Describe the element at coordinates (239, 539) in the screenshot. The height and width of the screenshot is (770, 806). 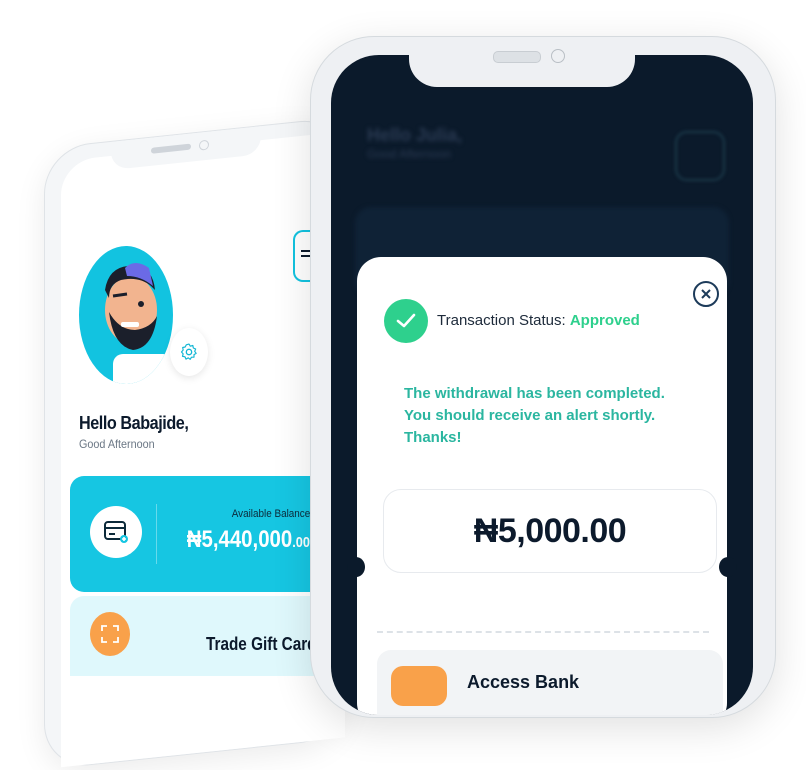
I see `balance-amount-main: ₦5,440,000` at that location.